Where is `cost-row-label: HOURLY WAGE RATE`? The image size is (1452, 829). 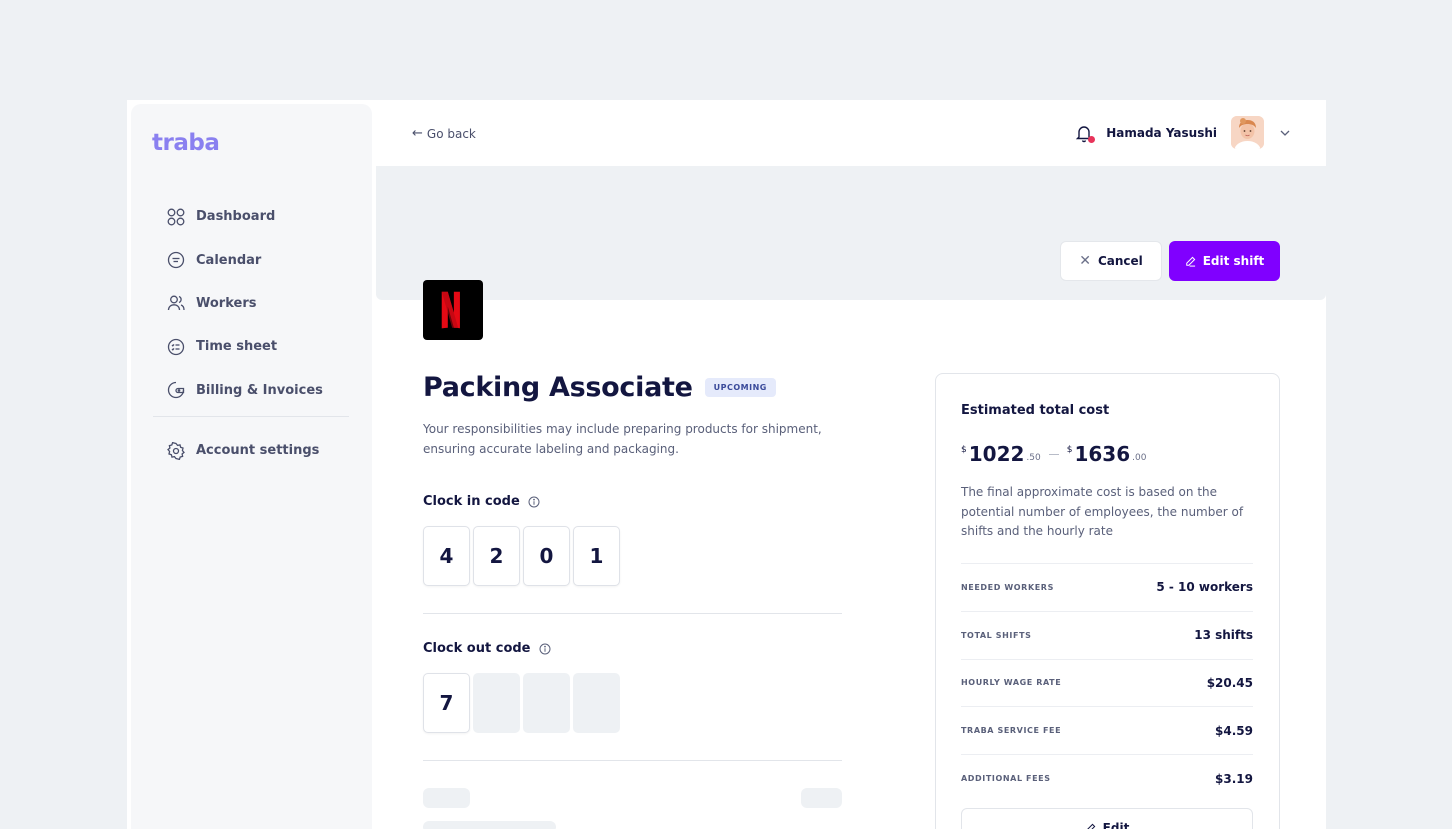
cost-row-label: HOURLY WAGE RATE is located at coordinates (1011, 683).